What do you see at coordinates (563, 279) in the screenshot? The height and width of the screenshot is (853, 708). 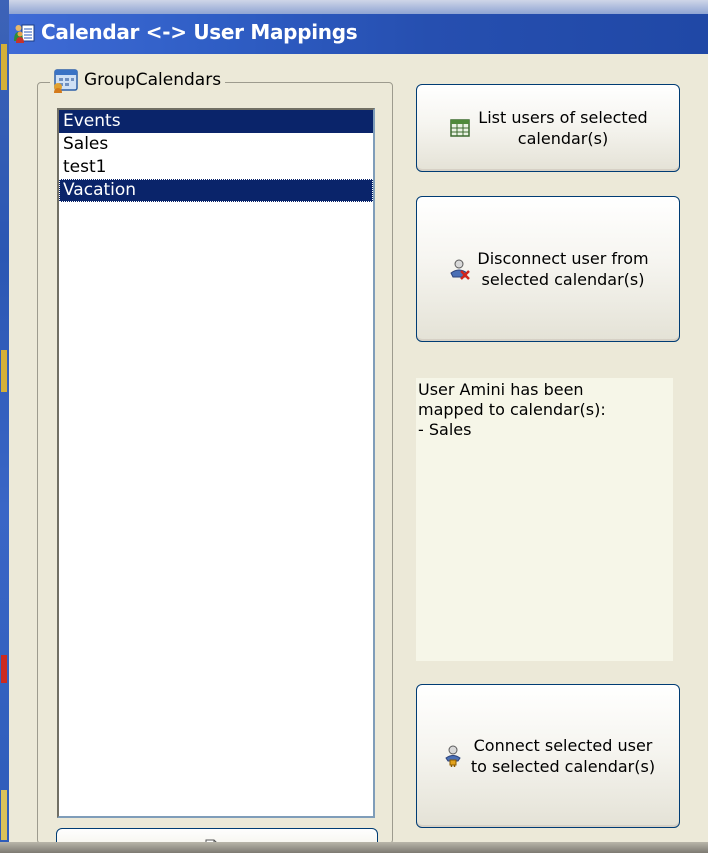 I see `disconnect-label-line2: selected calendar(s)` at bounding box center [563, 279].